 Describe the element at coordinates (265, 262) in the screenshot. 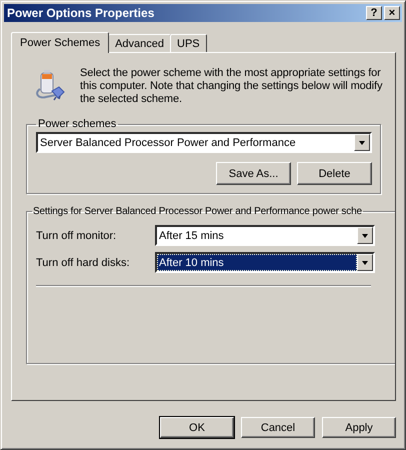

I see `setting-dropdown: After 10 mins` at that location.